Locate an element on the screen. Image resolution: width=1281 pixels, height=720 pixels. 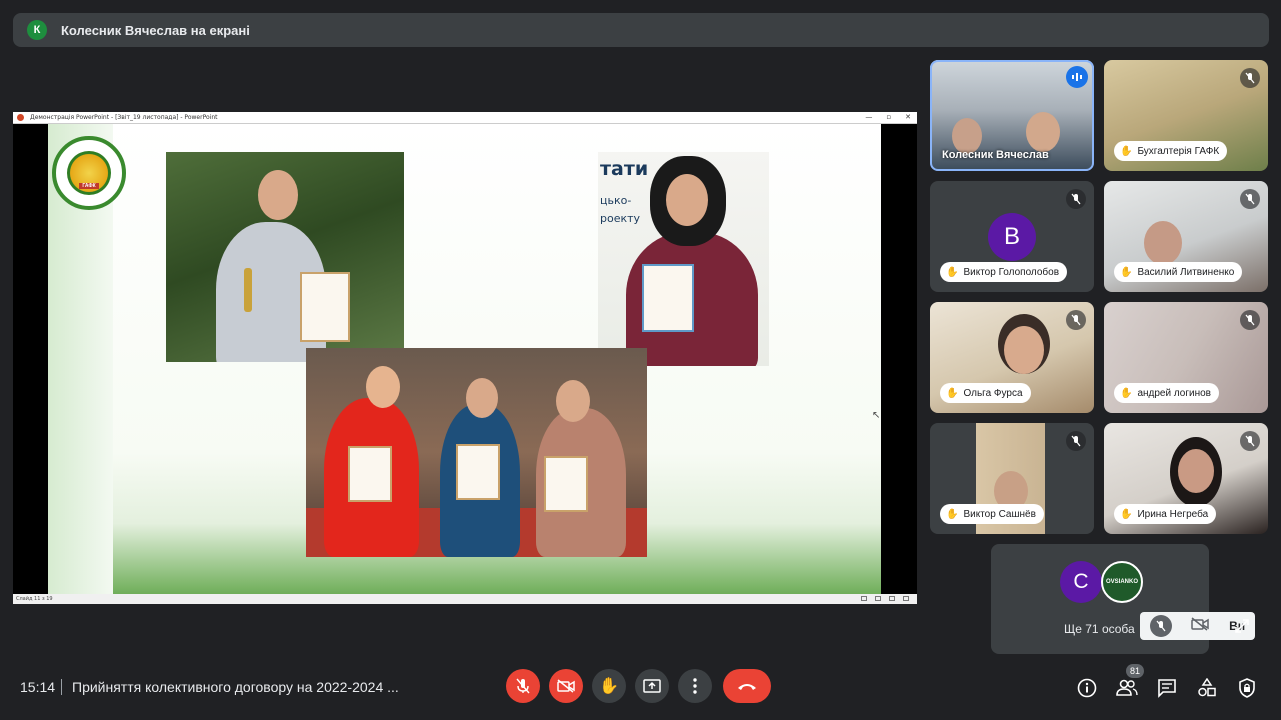
participant-name: Колесник Вячеслав is located at coordinates (995, 155).